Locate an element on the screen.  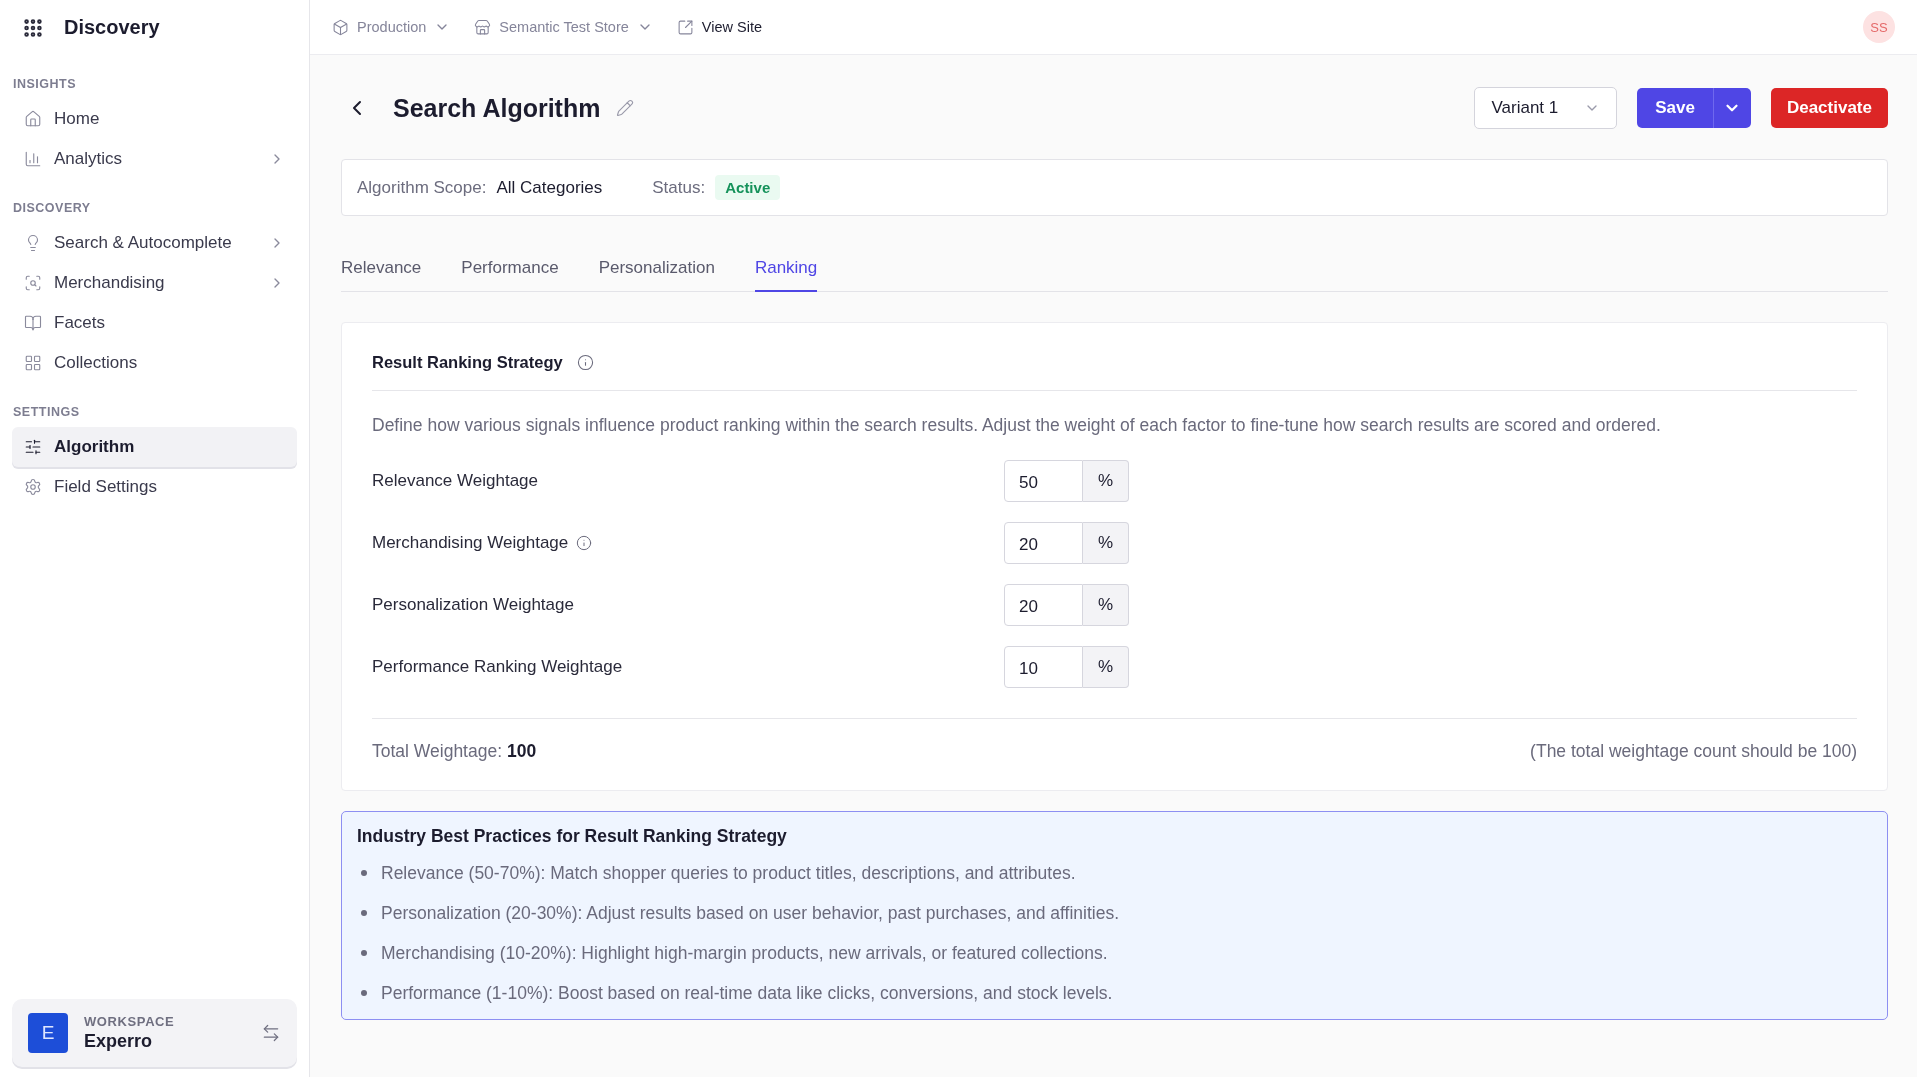
home-icon is located at coordinates (33, 119).